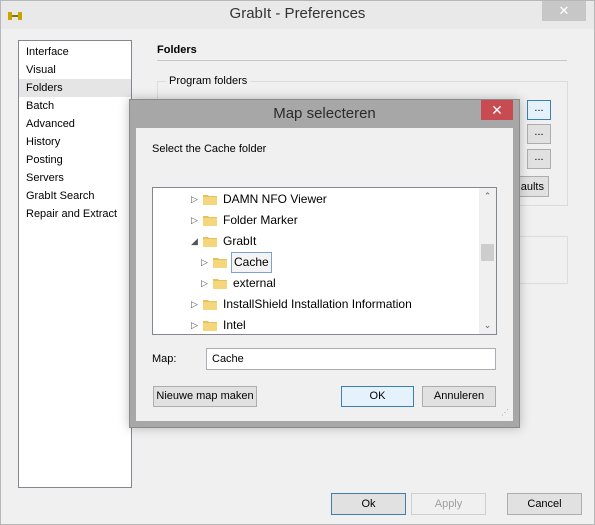 The image size is (595, 525). I want to click on title-bar: GrabIt - Preferences ✕, so click(297, 15).